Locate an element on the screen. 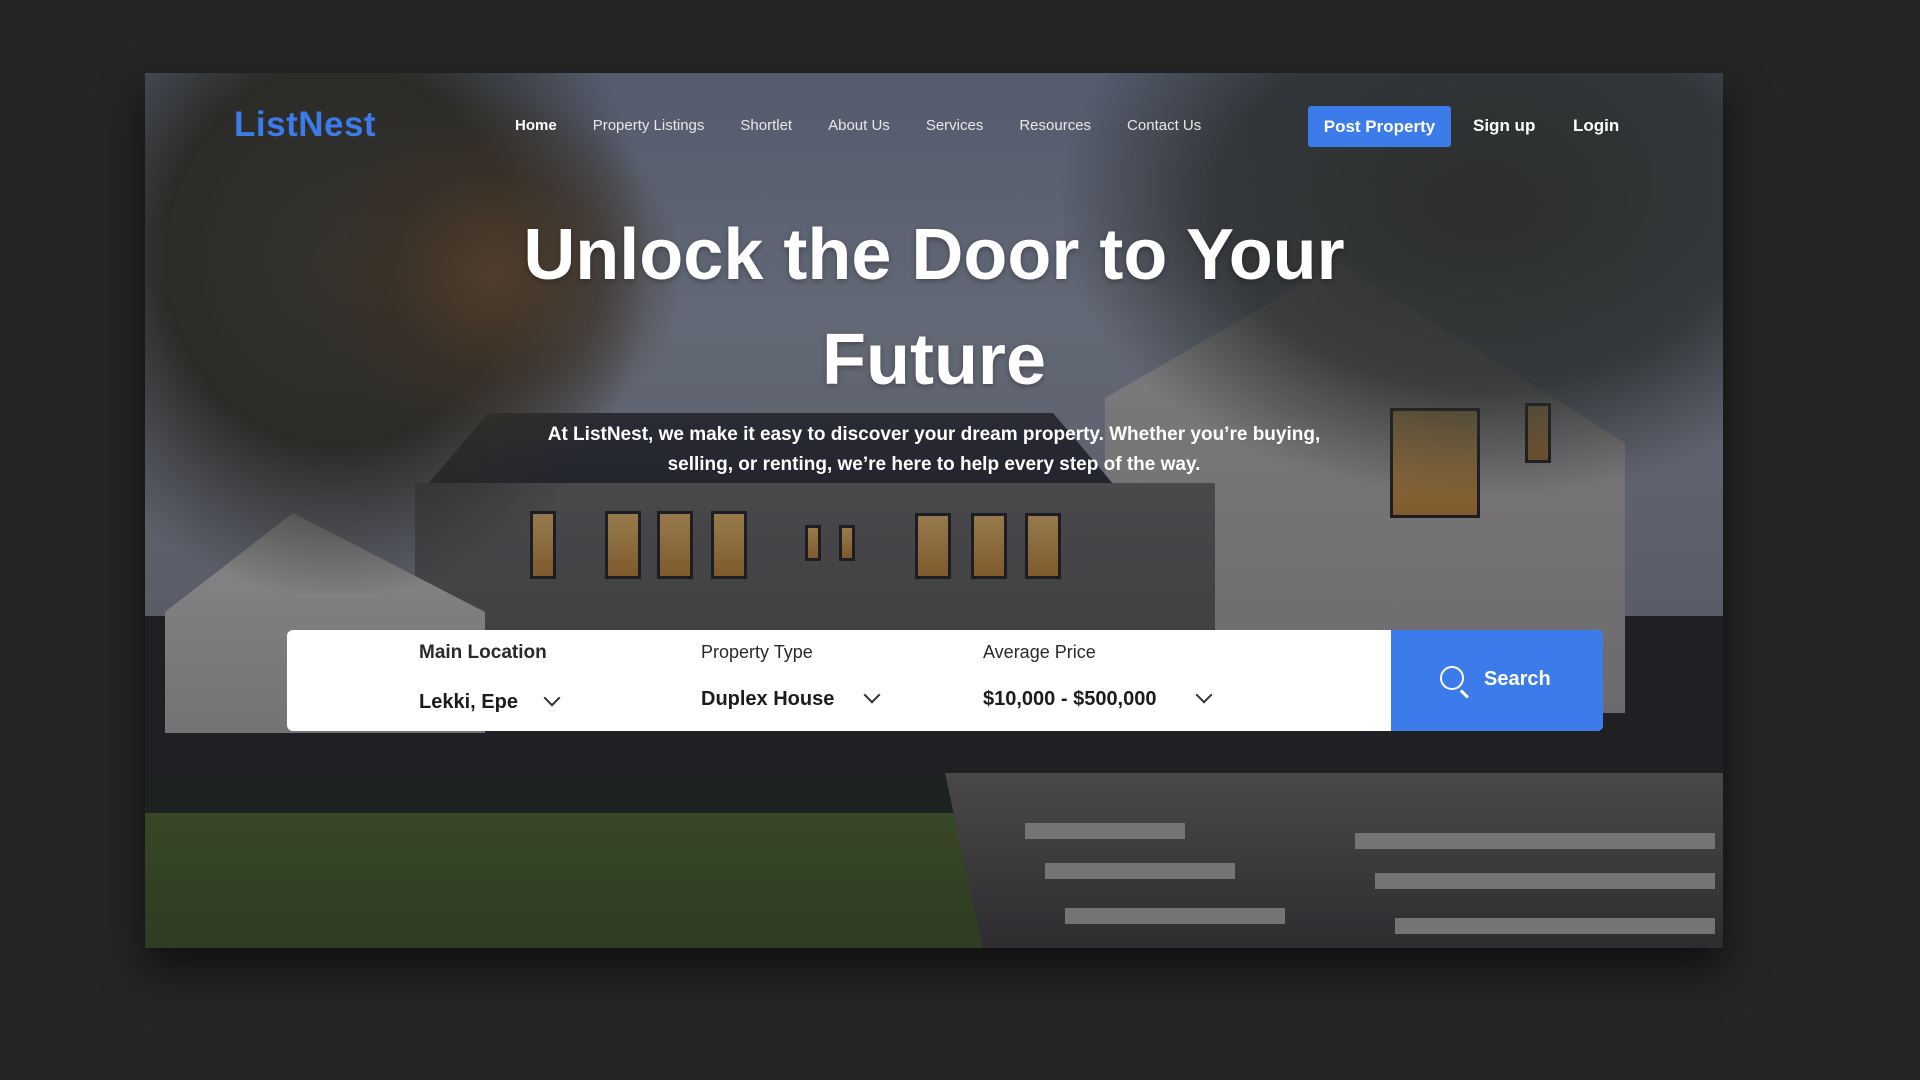 This screenshot has width=1920, height=1080. listnest-logo: ListNest is located at coordinates (305, 125).